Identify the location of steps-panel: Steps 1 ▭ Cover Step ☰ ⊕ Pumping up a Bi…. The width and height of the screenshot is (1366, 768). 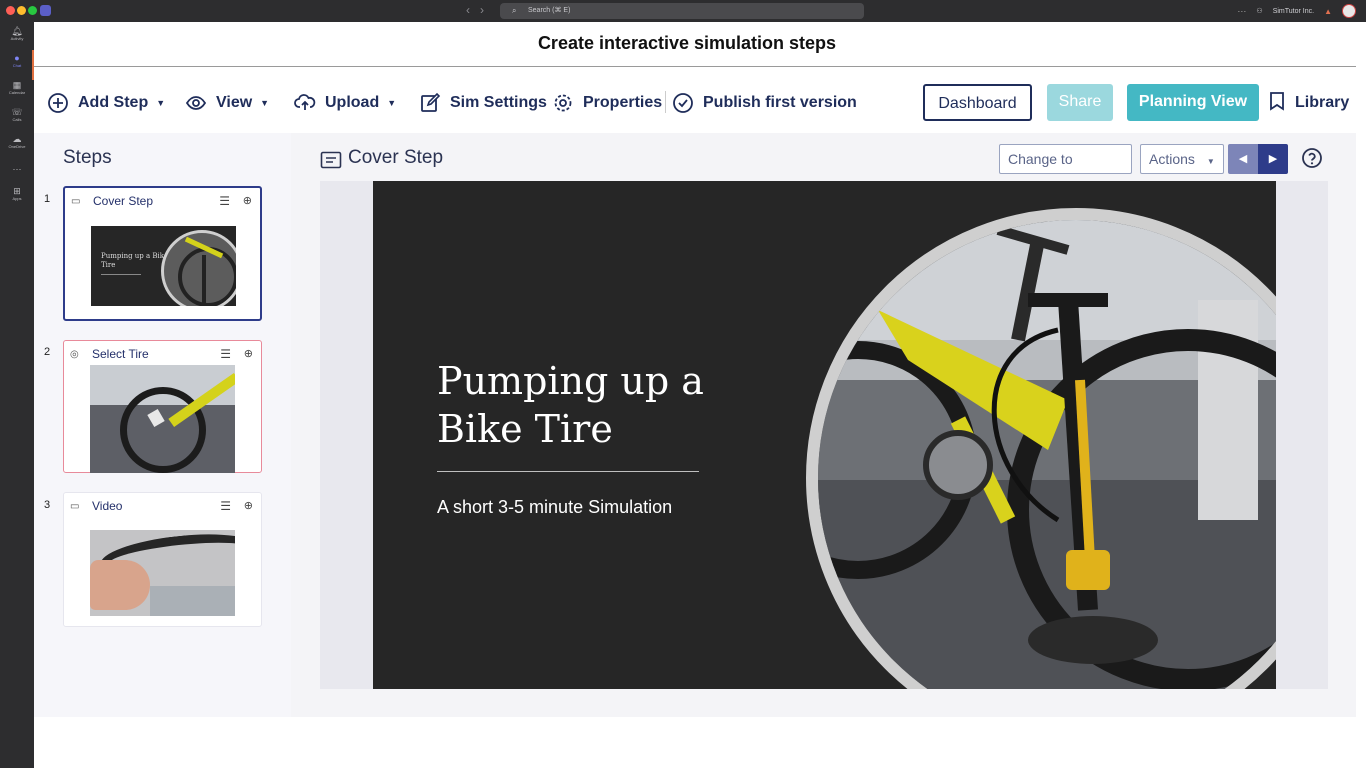
(162, 425).